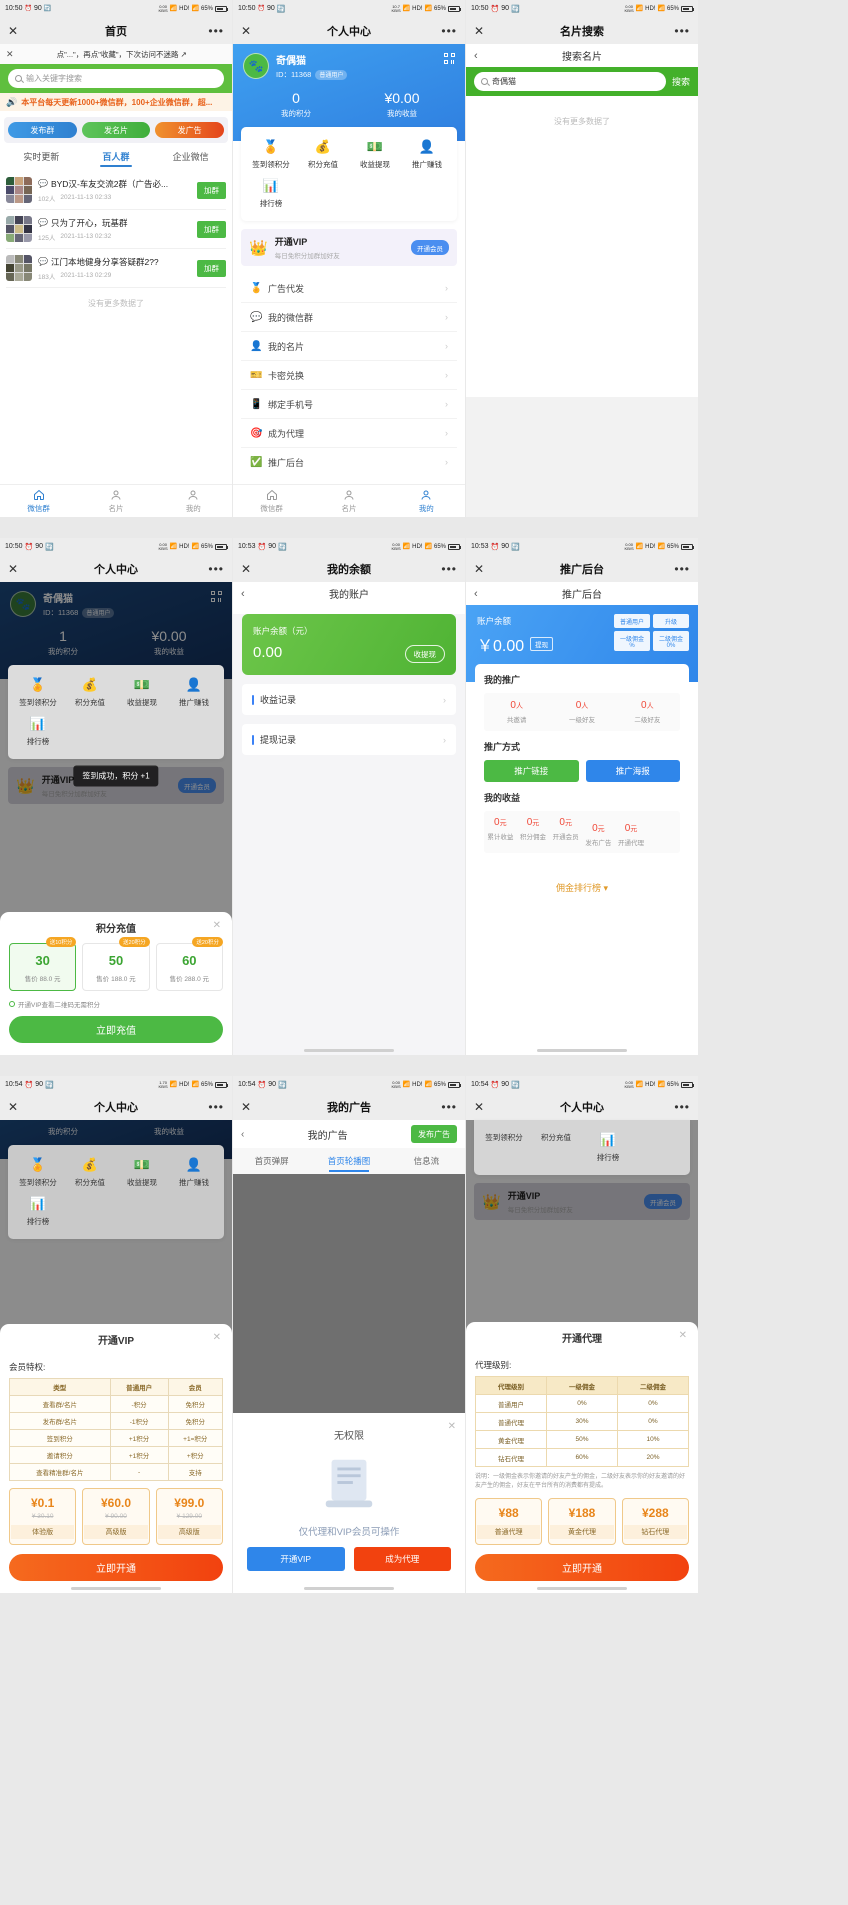 This screenshot has height=1905, width=848. What do you see at coordinates (349, 288) in the screenshot?
I see `menu-item-ad: 🏅 广告代发 ›` at bounding box center [349, 288].